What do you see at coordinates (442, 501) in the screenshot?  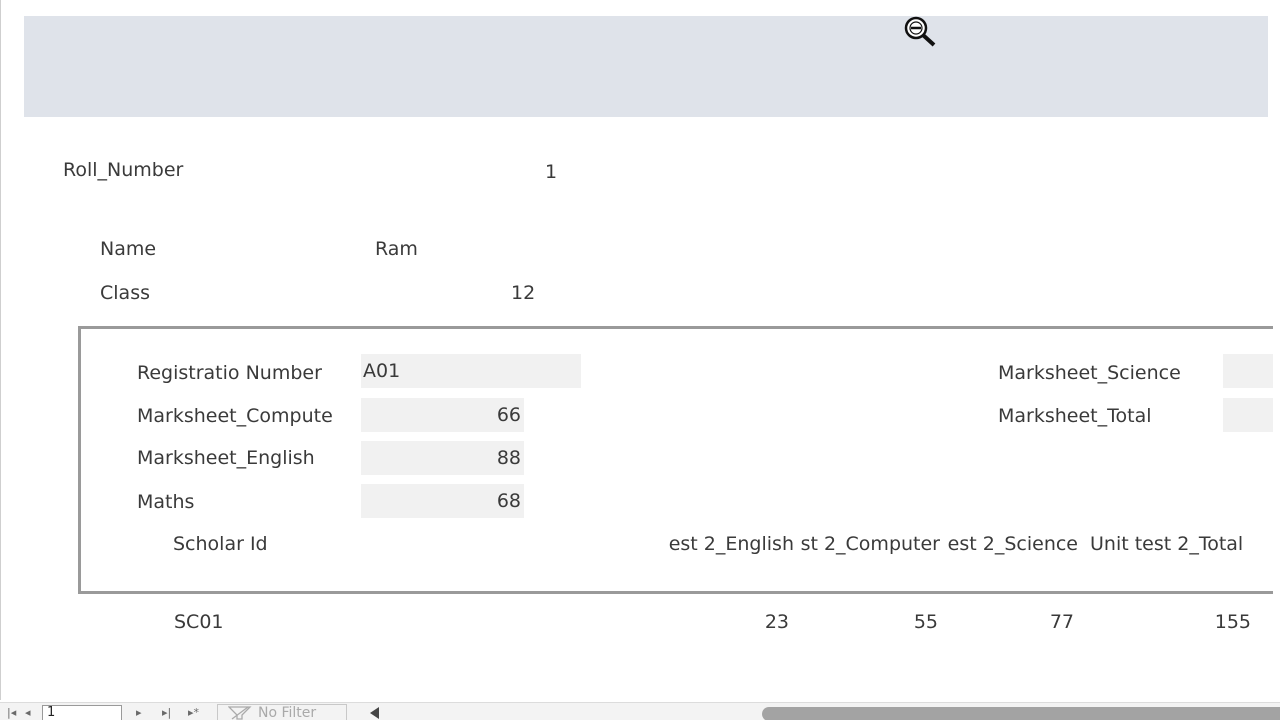 I see `maths-field: 68` at bounding box center [442, 501].